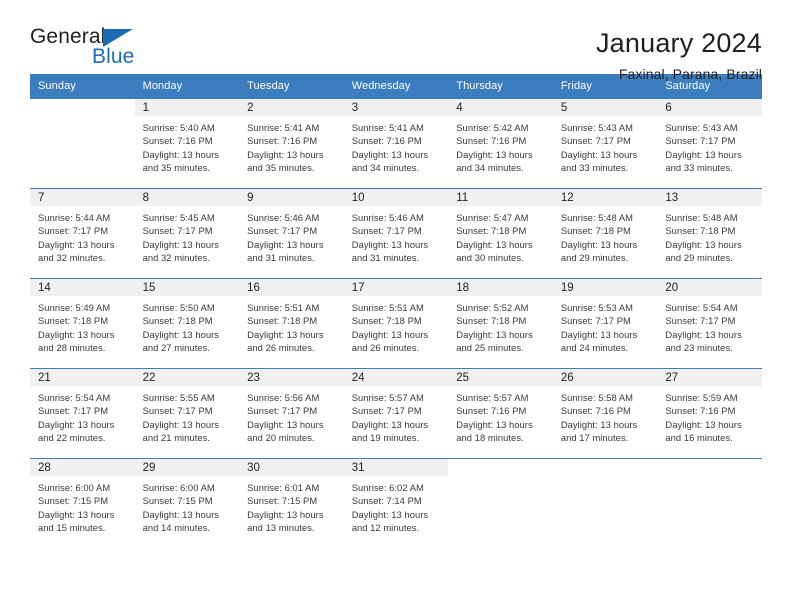 This screenshot has height=612, width=792. Describe the element at coordinates (178, 307) in the screenshot. I see `sunrise-time: Sunrise: 5:50 AM` at that location.